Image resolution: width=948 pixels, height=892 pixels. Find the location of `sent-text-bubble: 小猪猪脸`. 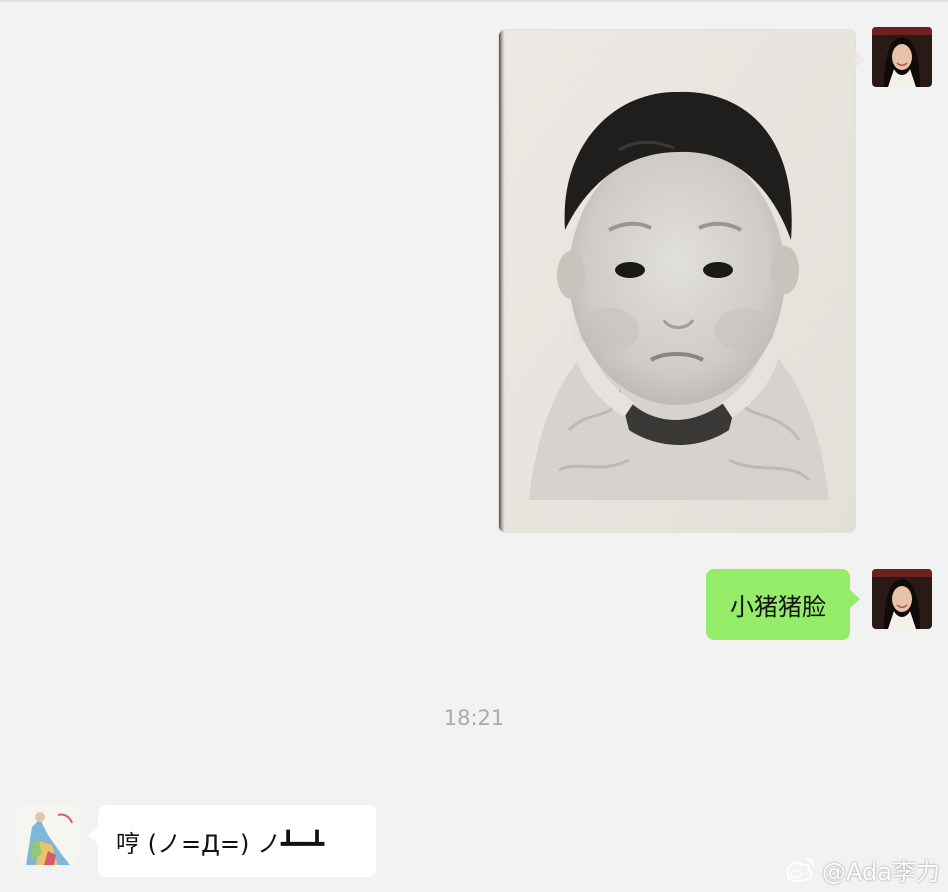

sent-text-bubble: 小猪猪脸 is located at coordinates (778, 604).